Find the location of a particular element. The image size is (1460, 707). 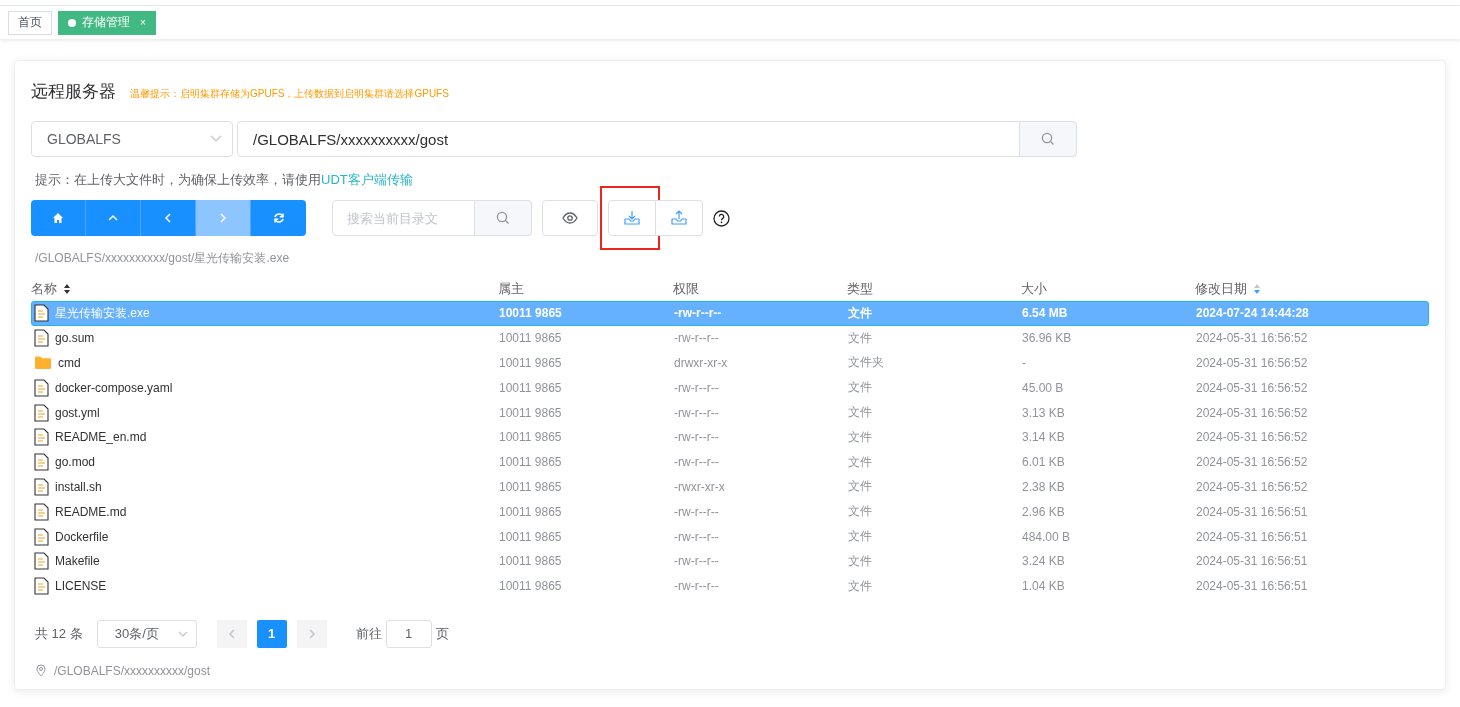

file-row: go.mod 10011 9865 -rw-r--r-- 文件 6.01 KB 2024-05-31 16:56:52 is located at coordinates (730, 462).